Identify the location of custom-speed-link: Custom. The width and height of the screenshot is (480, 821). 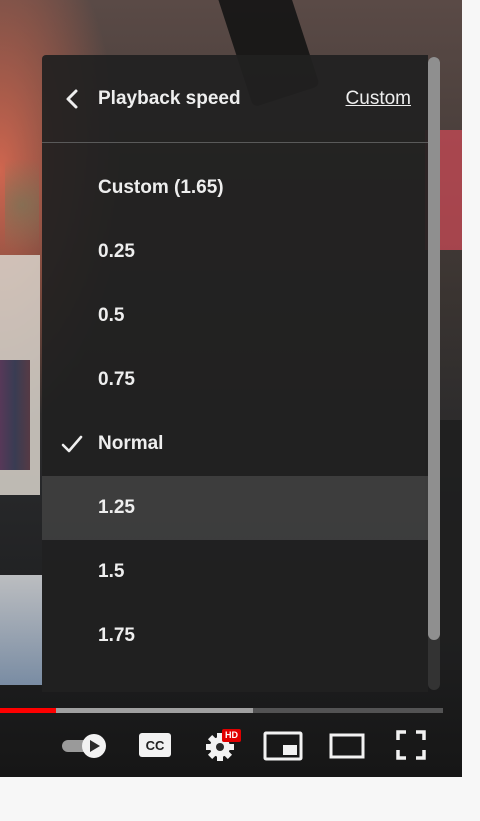
(378, 99).